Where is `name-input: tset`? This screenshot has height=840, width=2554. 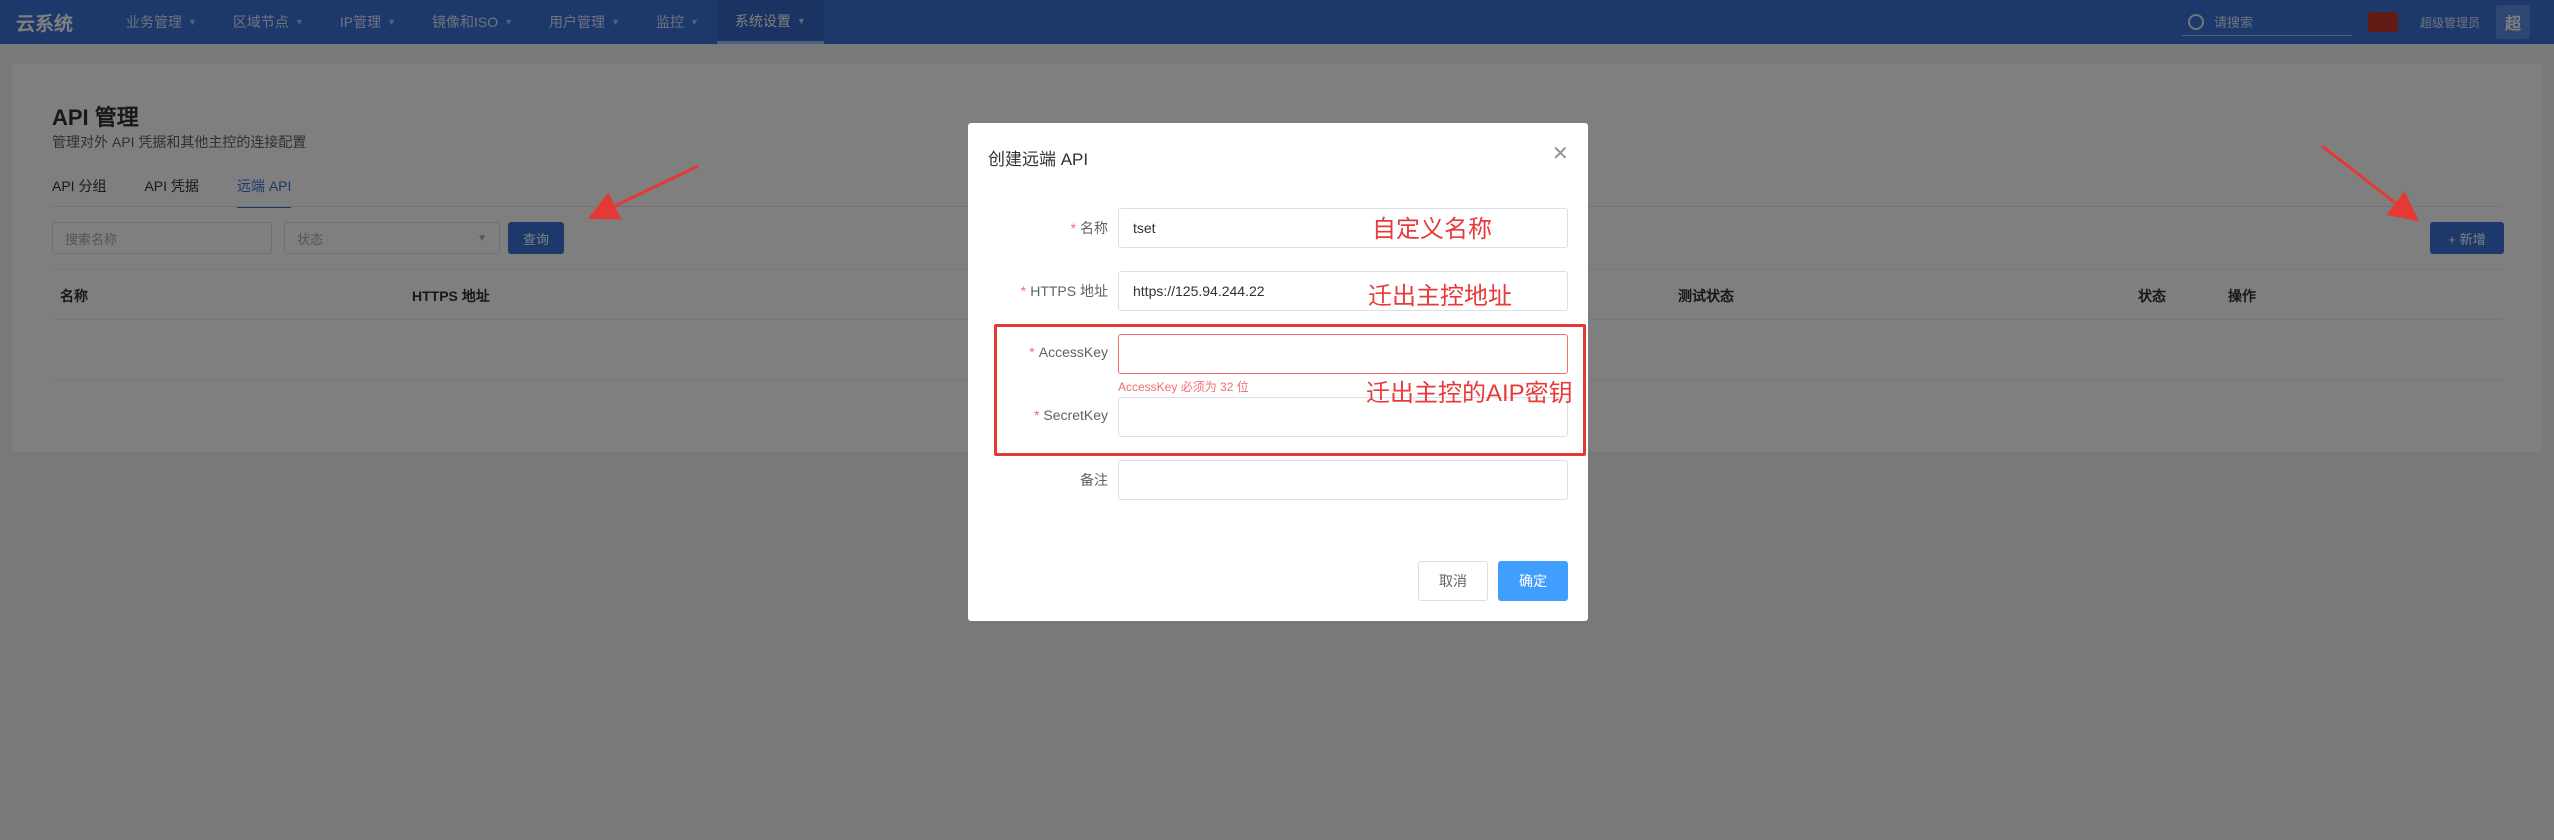
name-input: tset is located at coordinates (1343, 228).